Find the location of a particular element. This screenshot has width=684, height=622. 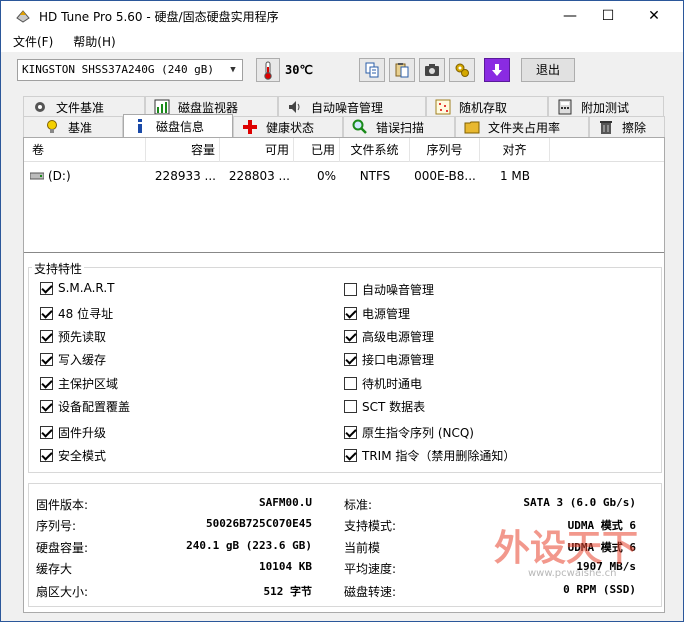

feature-label: 安全模式 is located at coordinates (82, 456).